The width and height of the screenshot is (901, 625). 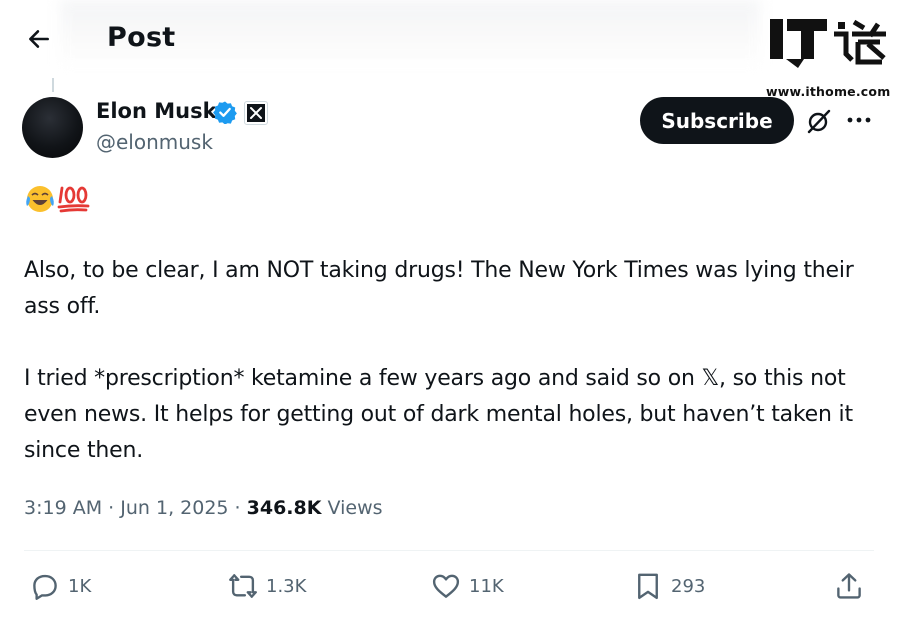 I want to click on tweet-metadata: 3:19 AM · Jun 1, 2025 · 346.8K Views, so click(x=203, y=508).